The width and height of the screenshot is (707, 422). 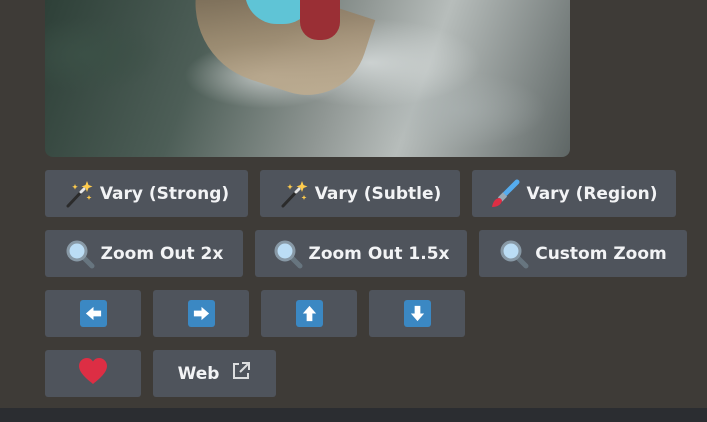 I want to click on arrow-left-icon, so click(x=93, y=313).